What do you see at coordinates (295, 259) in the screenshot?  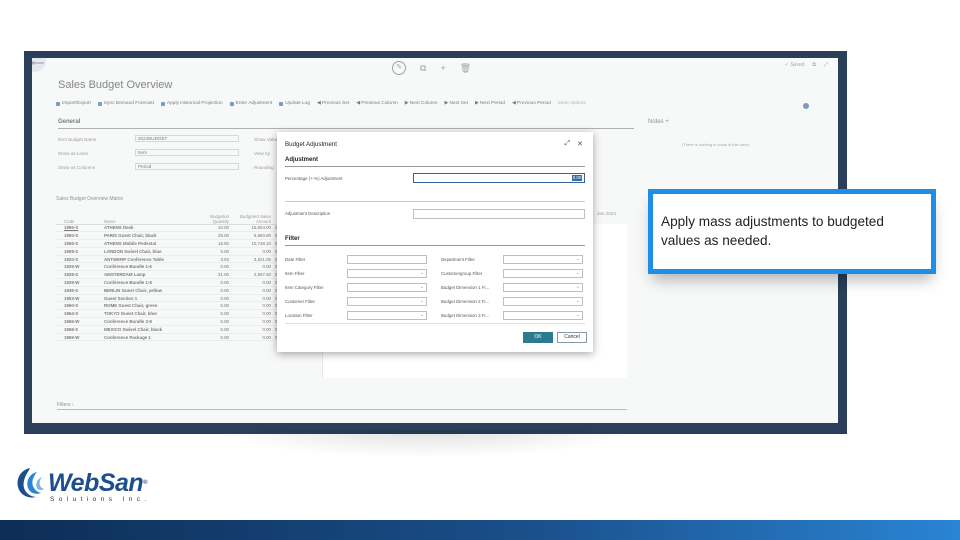 I see `filter-left-label: Date Filter` at bounding box center [295, 259].